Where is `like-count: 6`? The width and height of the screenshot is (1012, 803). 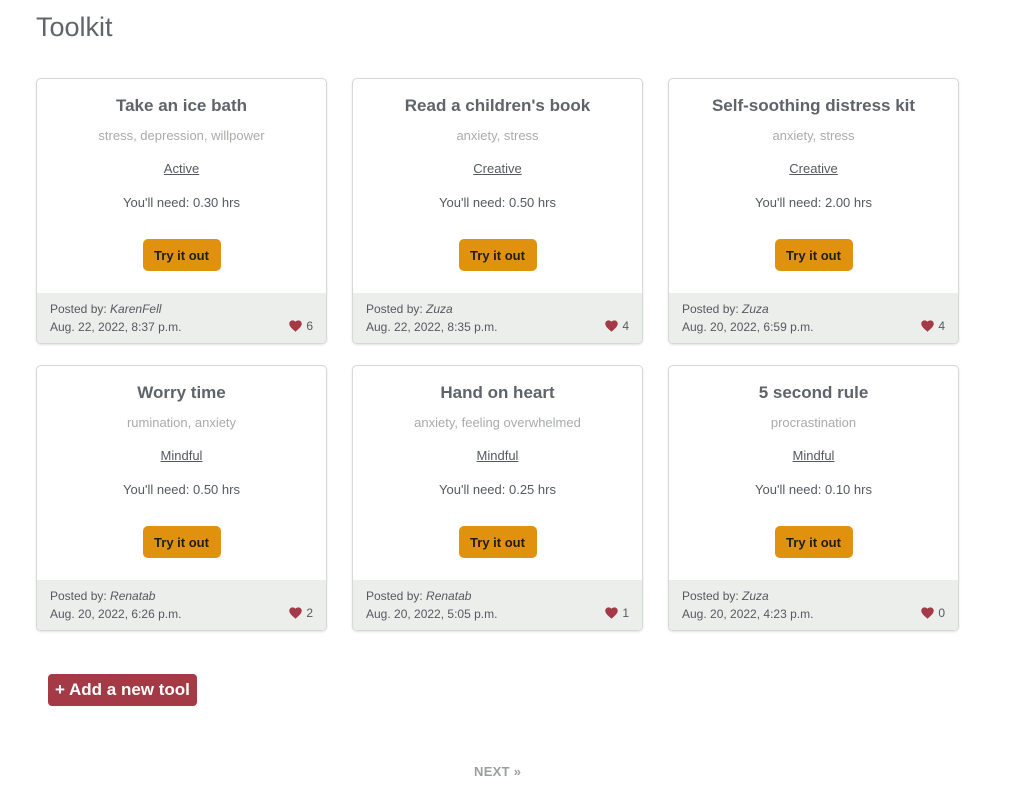
like-count: 6 is located at coordinates (309, 326).